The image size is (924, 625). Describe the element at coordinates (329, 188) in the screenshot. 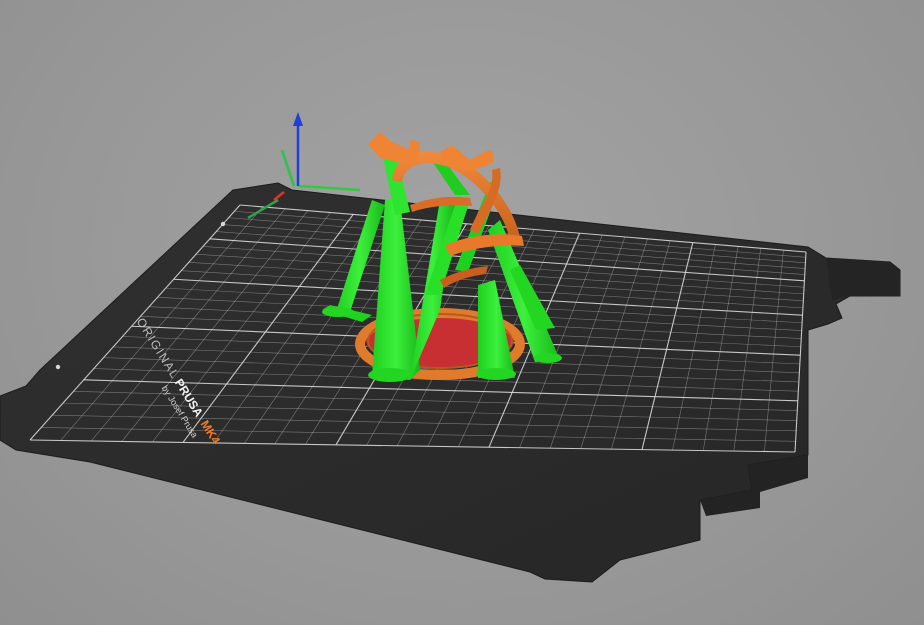

I see `axis-x-line` at that location.